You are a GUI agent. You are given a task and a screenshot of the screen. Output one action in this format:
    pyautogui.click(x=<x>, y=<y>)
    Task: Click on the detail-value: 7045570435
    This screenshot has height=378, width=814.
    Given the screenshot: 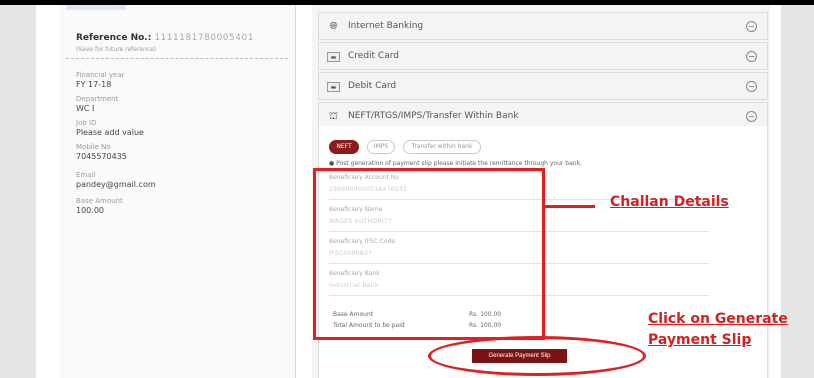 What is the action you would take?
    pyautogui.click(x=101, y=156)
    